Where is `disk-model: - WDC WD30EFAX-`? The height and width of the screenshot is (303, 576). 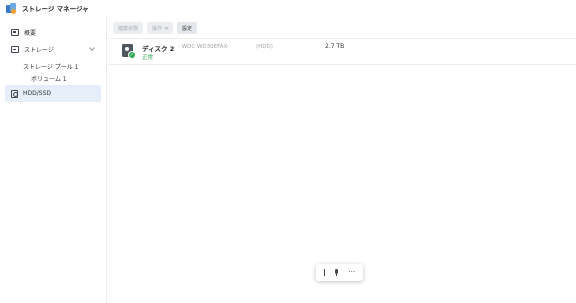 disk-model: - WDC WD30EFAX- is located at coordinates (204, 46).